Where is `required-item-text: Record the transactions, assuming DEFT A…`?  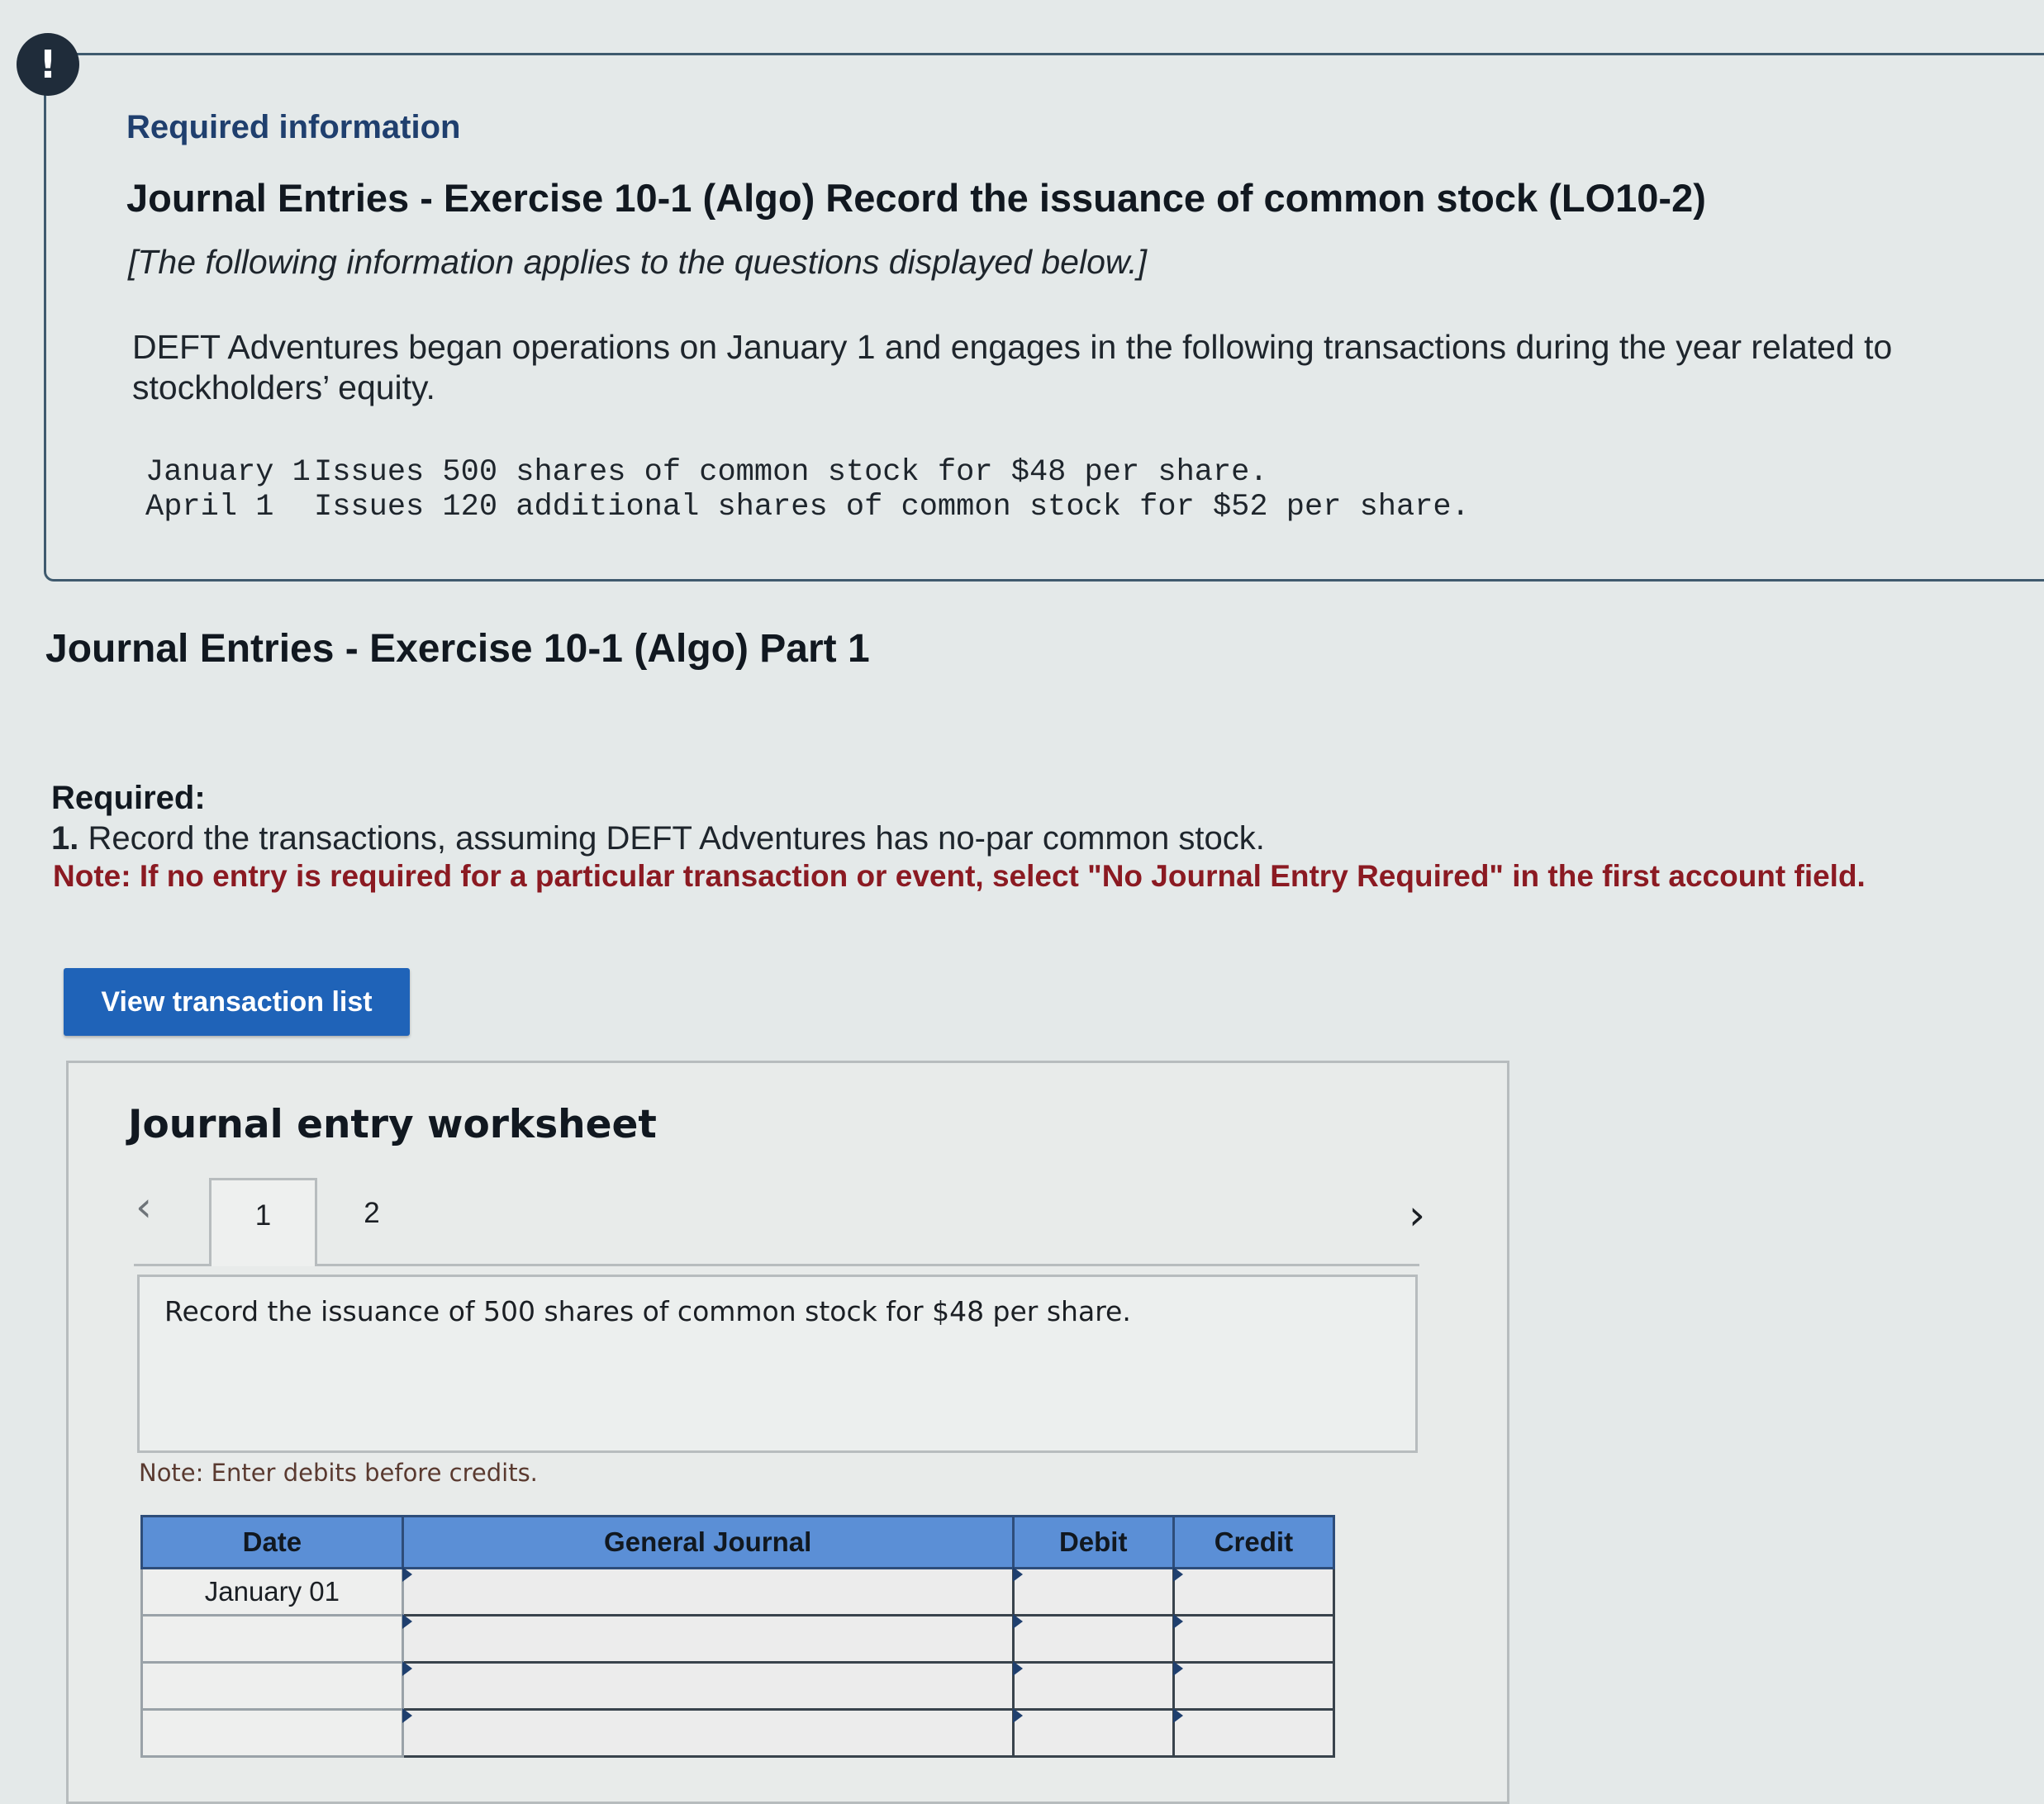 required-item-text: Record the transactions, assuming DEFT A… is located at coordinates (671, 838).